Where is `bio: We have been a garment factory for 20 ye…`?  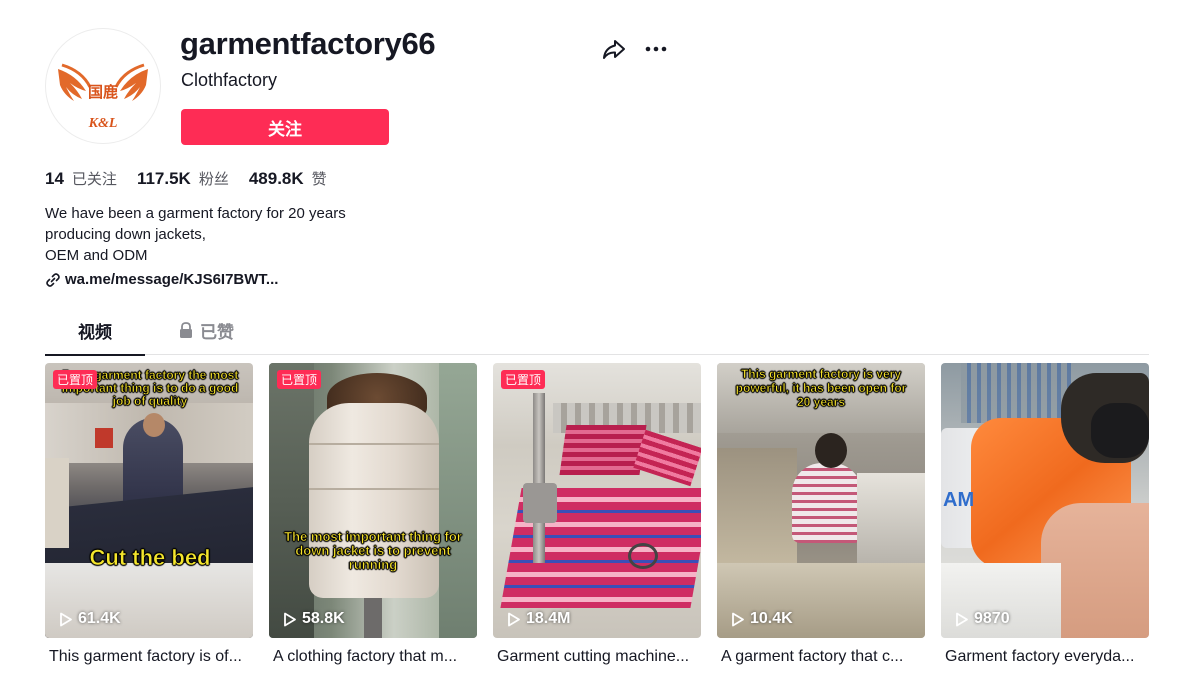
bio: We have been a garment factory for 20 ye… is located at coordinates (195, 234).